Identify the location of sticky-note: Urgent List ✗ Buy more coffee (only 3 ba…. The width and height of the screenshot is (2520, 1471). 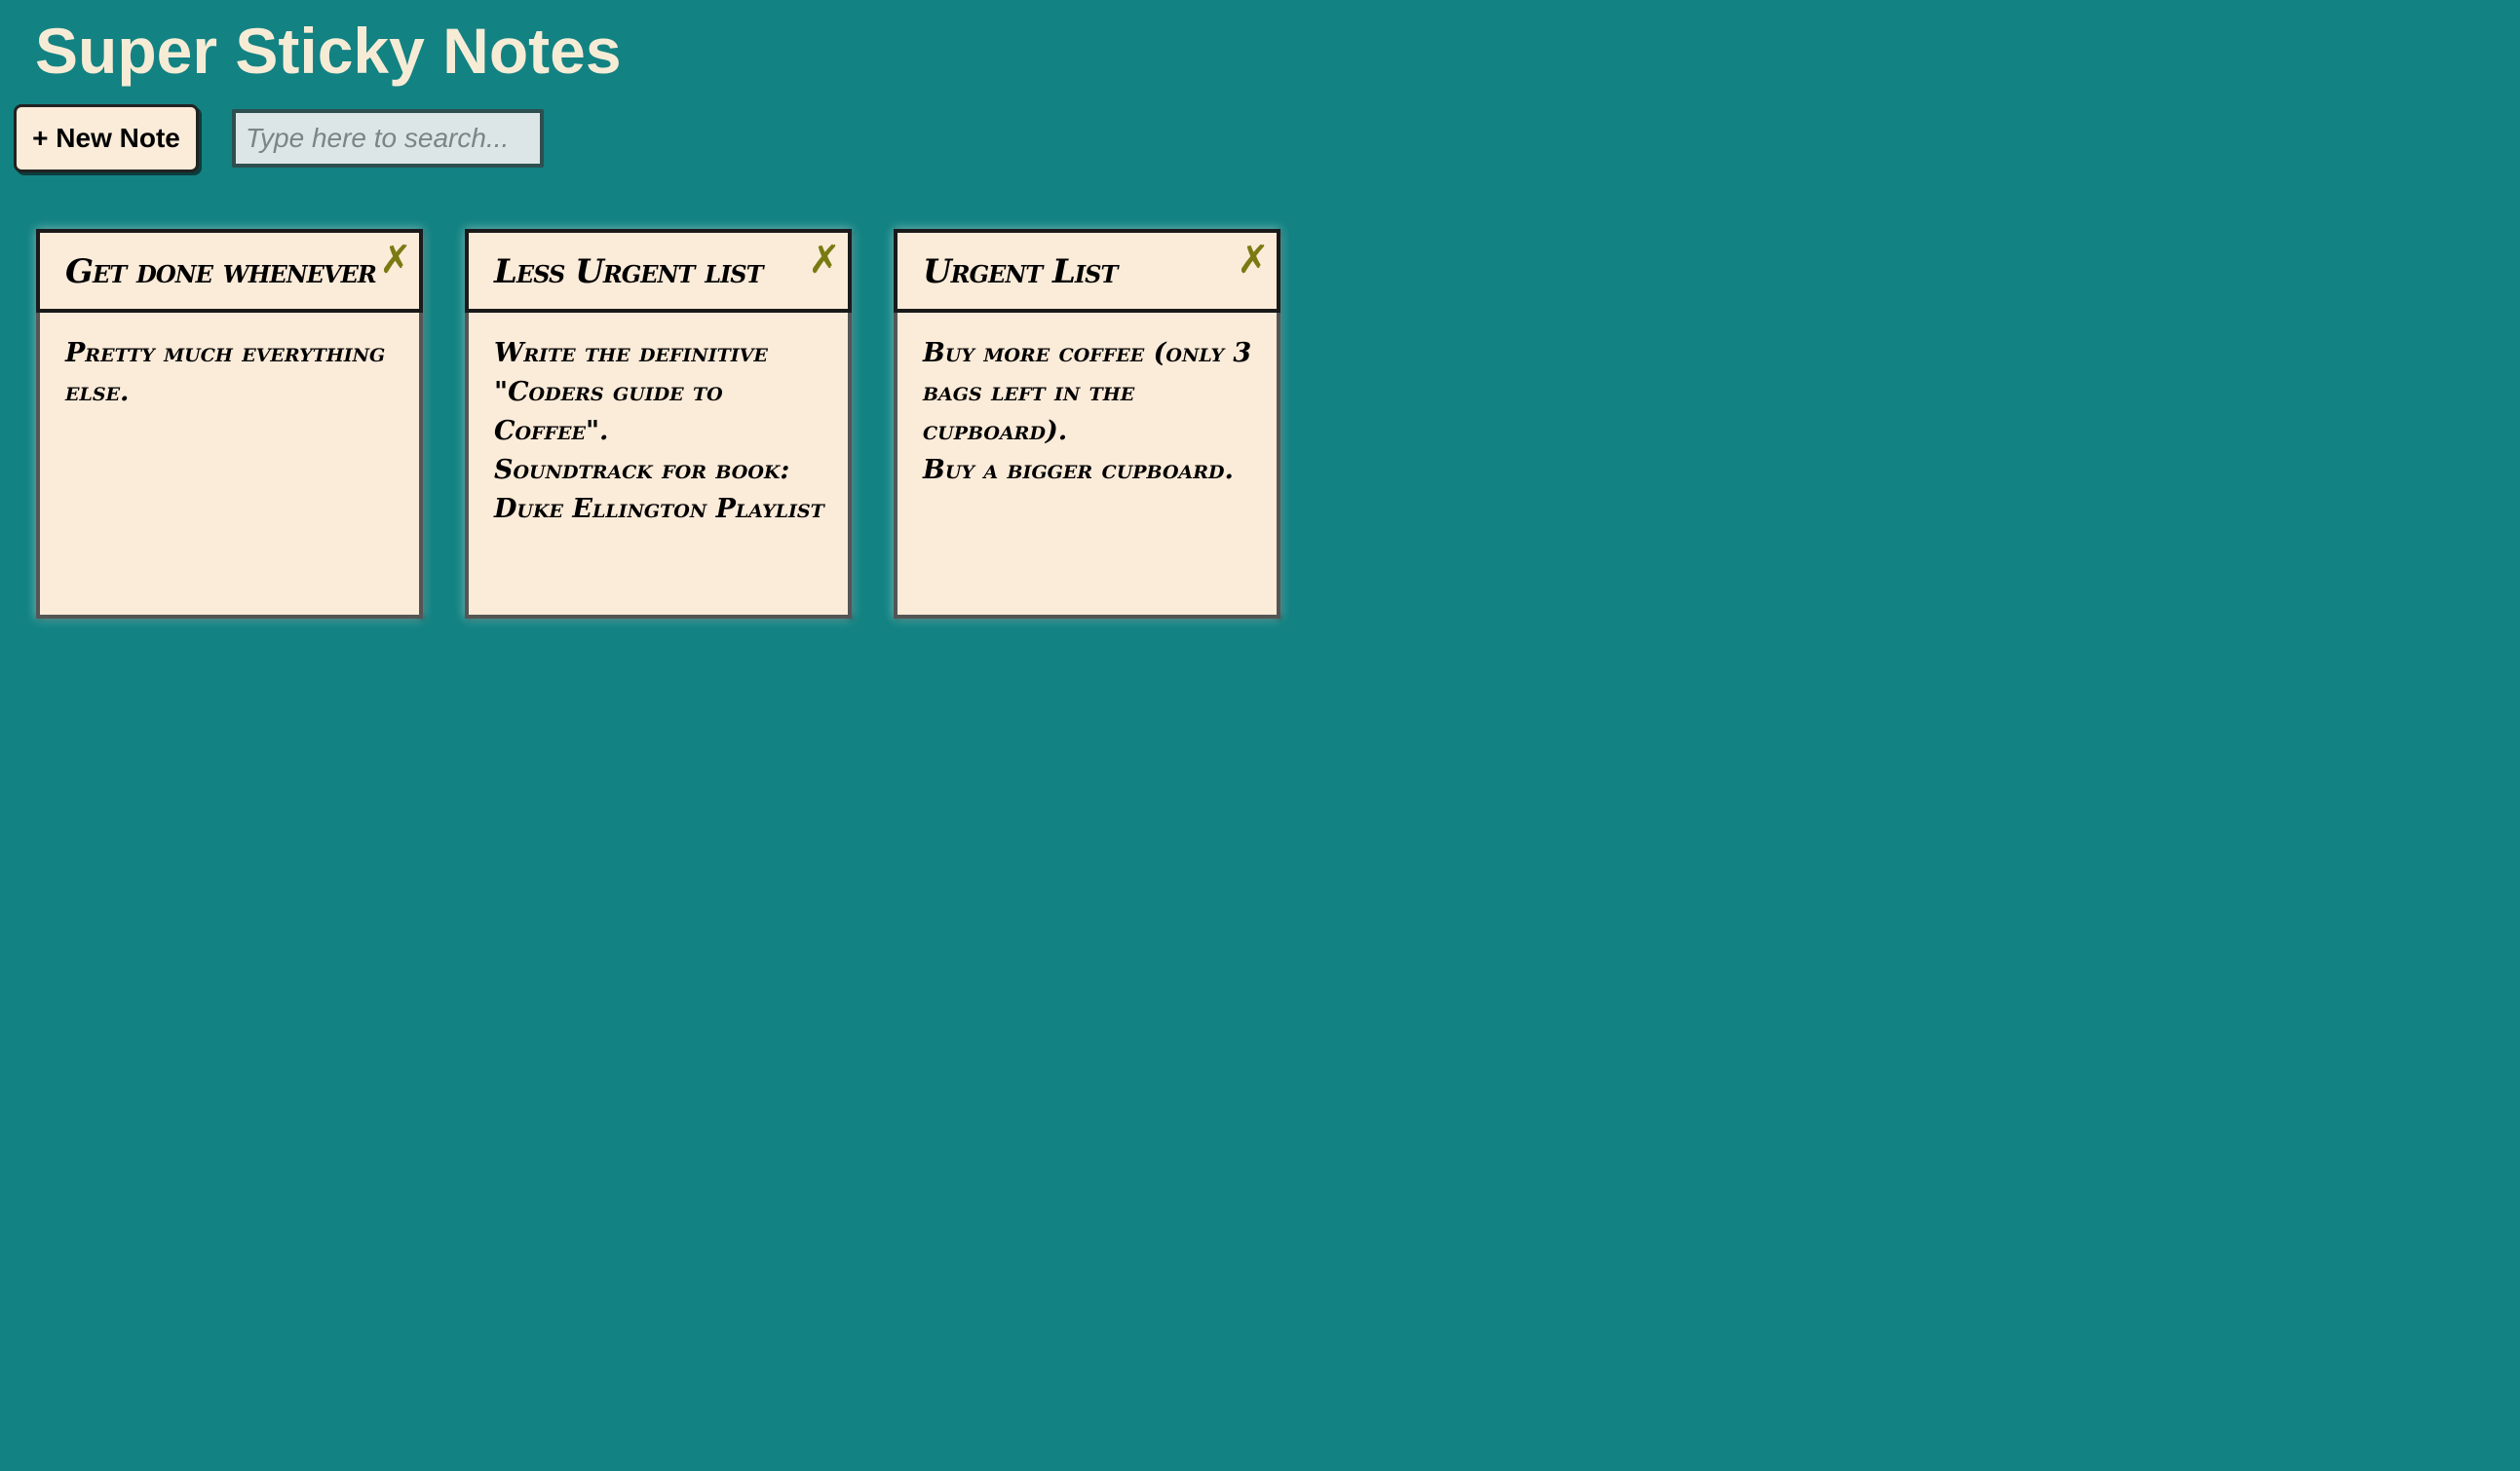
(1087, 424).